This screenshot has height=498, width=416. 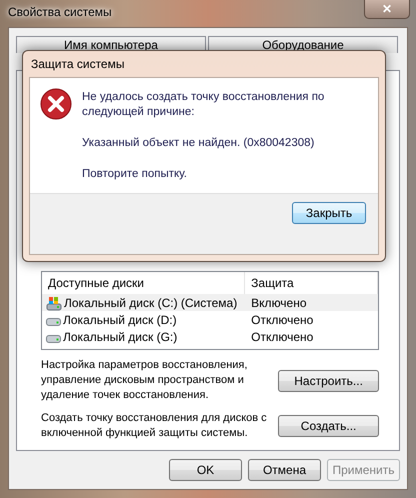 I want to click on dialog-button: OK, so click(x=205, y=470).